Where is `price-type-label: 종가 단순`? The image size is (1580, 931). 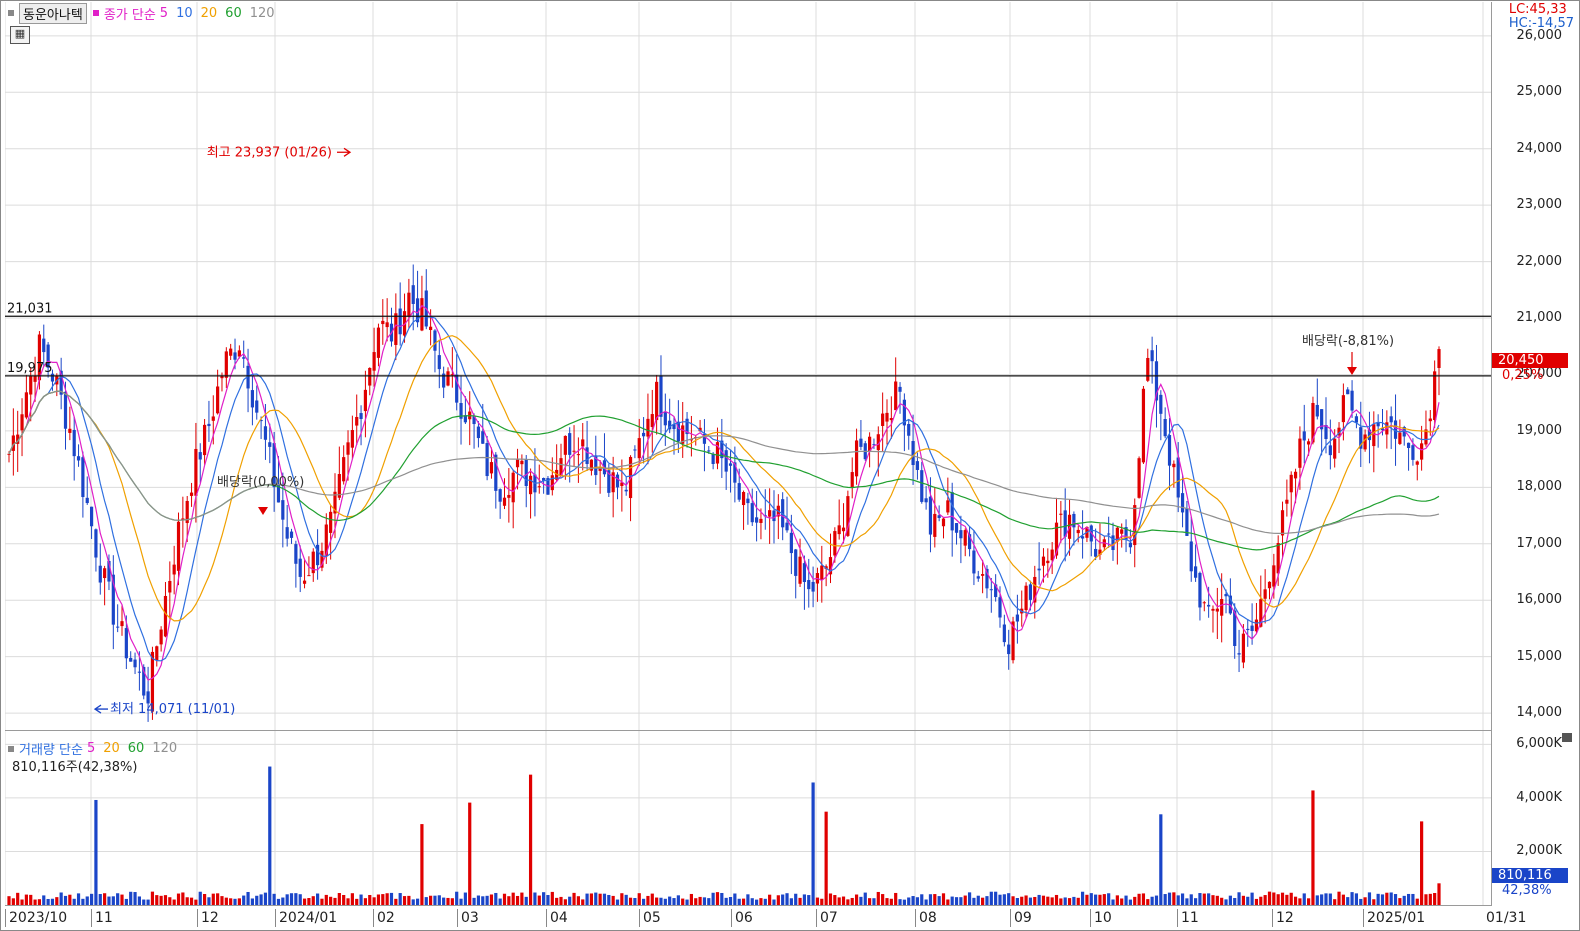
price-type-label: 종가 단순 is located at coordinates (130, 13).